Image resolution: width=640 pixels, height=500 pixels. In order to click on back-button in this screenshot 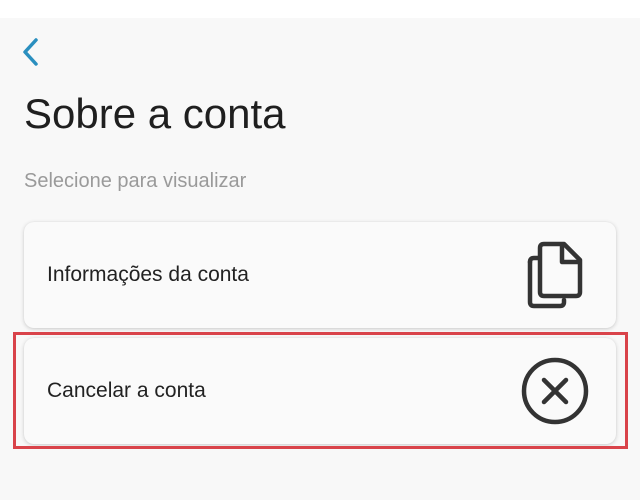, I will do `click(30, 52)`.